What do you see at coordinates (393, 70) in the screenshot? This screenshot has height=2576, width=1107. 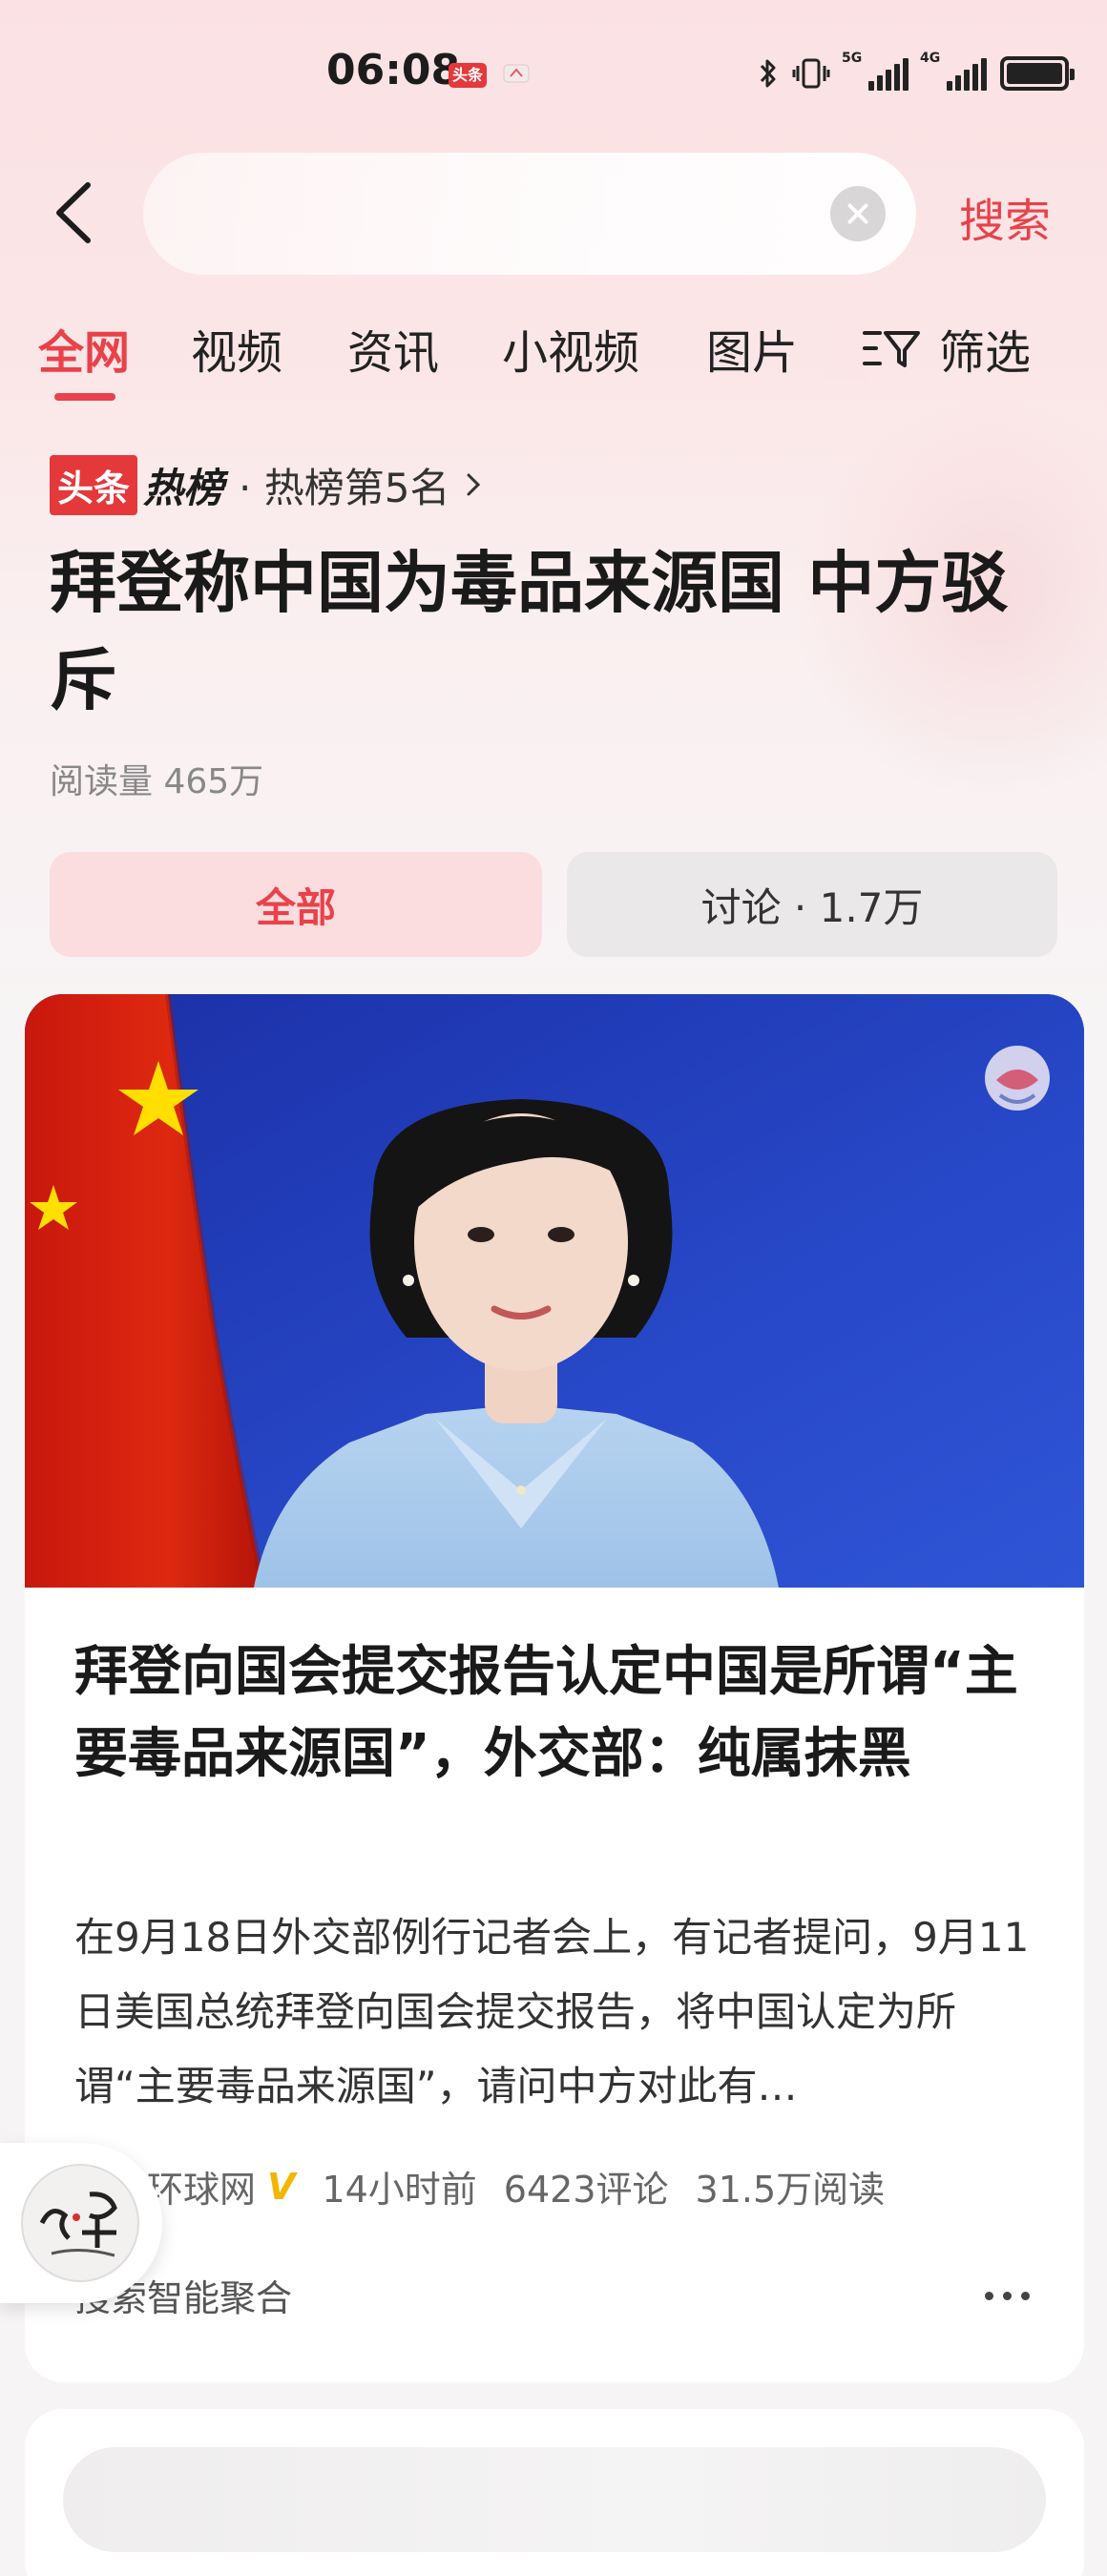 I see `status-time: 06:08` at bounding box center [393, 70].